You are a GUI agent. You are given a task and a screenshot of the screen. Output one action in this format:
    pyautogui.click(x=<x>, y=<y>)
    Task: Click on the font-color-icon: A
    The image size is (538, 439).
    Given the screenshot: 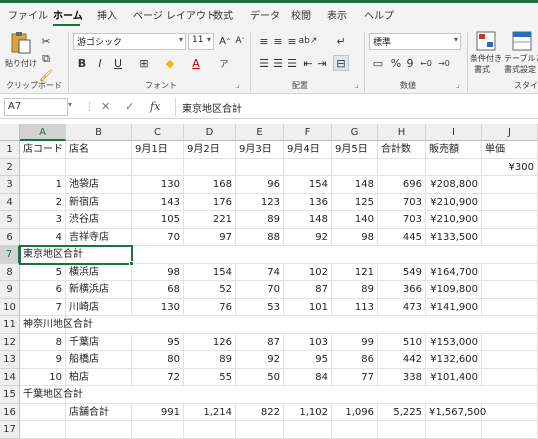 What is the action you would take?
    pyautogui.click(x=196, y=63)
    